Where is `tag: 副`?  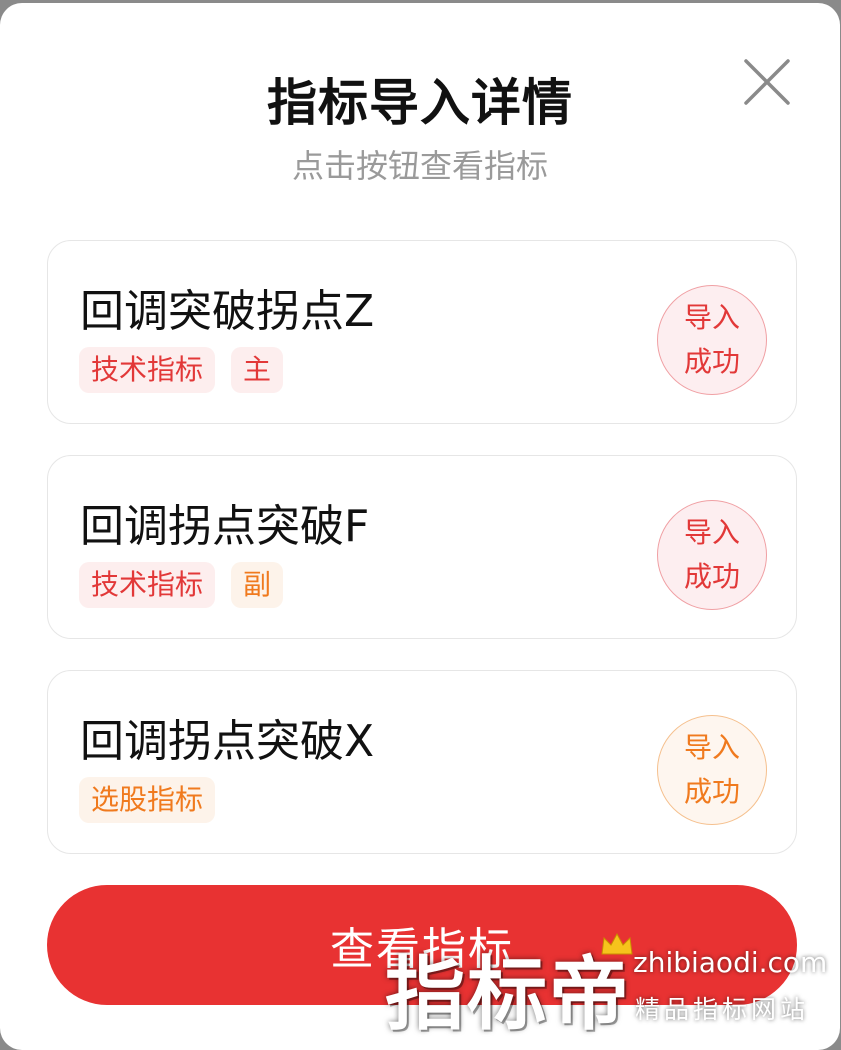 tag: 副 is located at coordinates (257, 585).